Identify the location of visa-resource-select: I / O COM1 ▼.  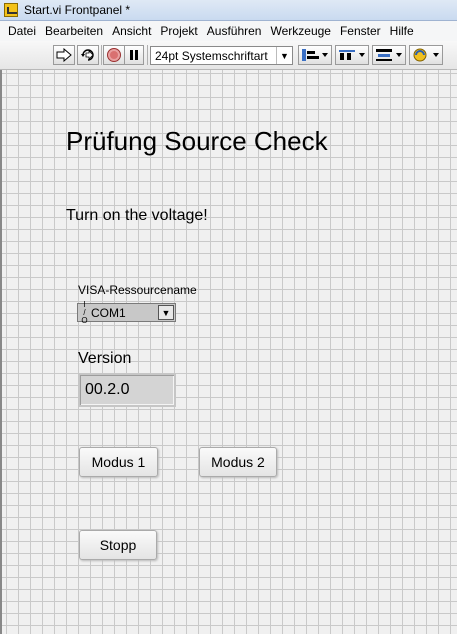
(126, 312).